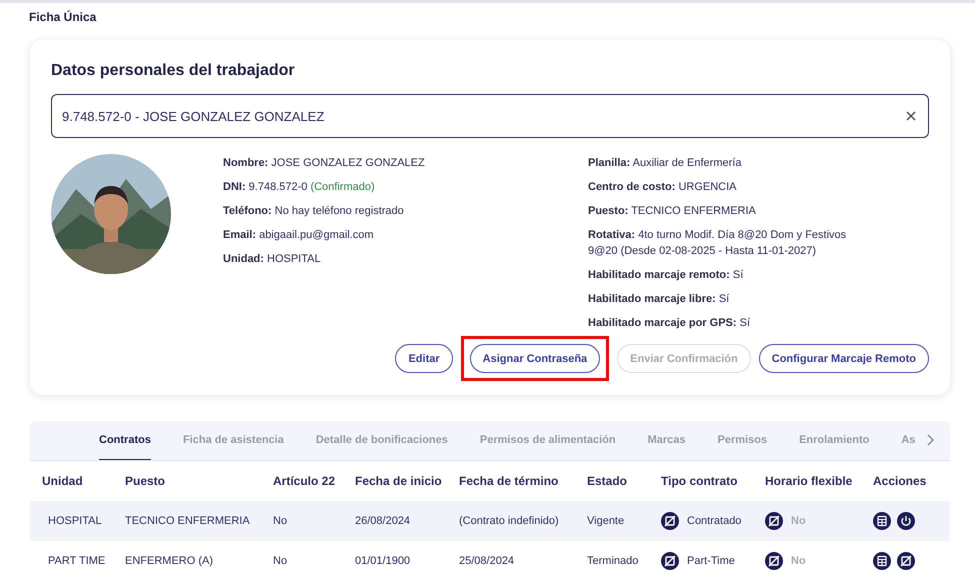  What do you see at coordinates (398, 481) in the screenshot?
I see `column-header: Fecha de inicio` at bounding box center [398, 481].